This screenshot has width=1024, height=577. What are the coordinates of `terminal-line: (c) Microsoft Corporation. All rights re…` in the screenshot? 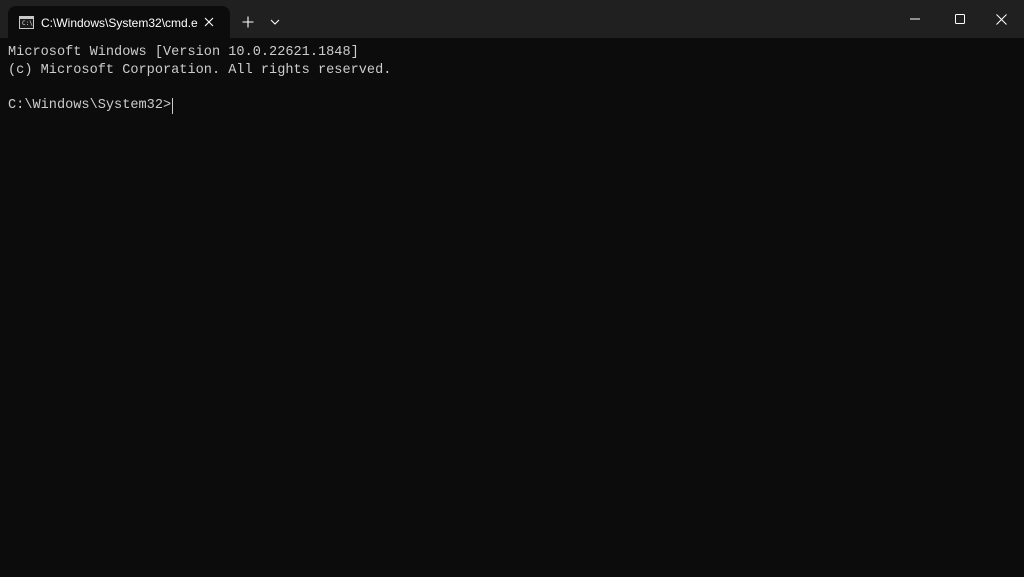 It's located at (200, 70).